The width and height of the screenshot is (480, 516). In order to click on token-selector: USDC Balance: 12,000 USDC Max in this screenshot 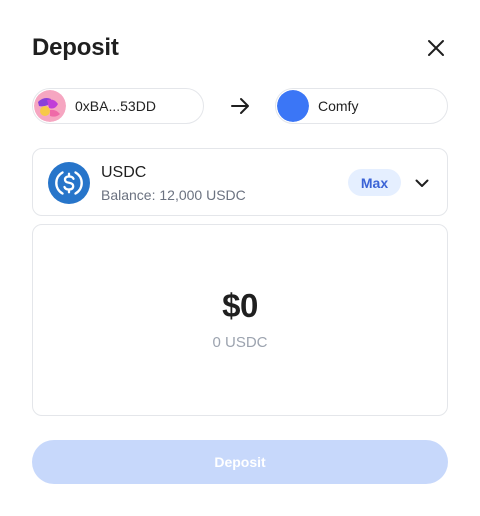, I will do `click(240, 182)`.